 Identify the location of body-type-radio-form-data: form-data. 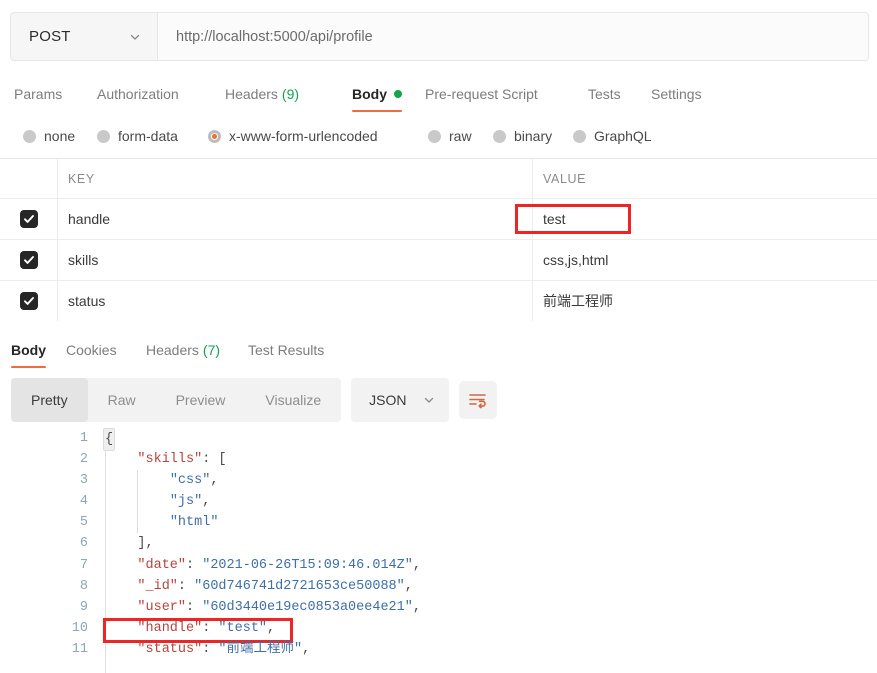
(137, 136).